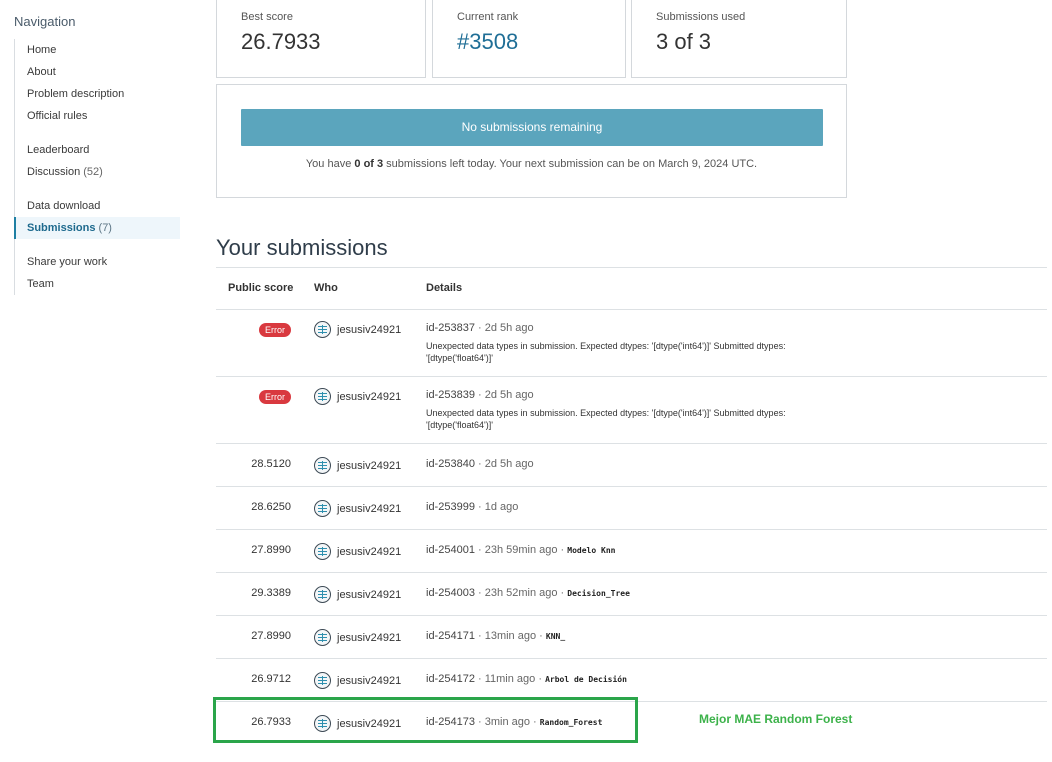 The width and height of the screenshot is (1052, 762). What do you see at coordinates (76, 94) in the screenshot?
I see `sidebar-item-label: Problem description` at bounding box center [76, 94].